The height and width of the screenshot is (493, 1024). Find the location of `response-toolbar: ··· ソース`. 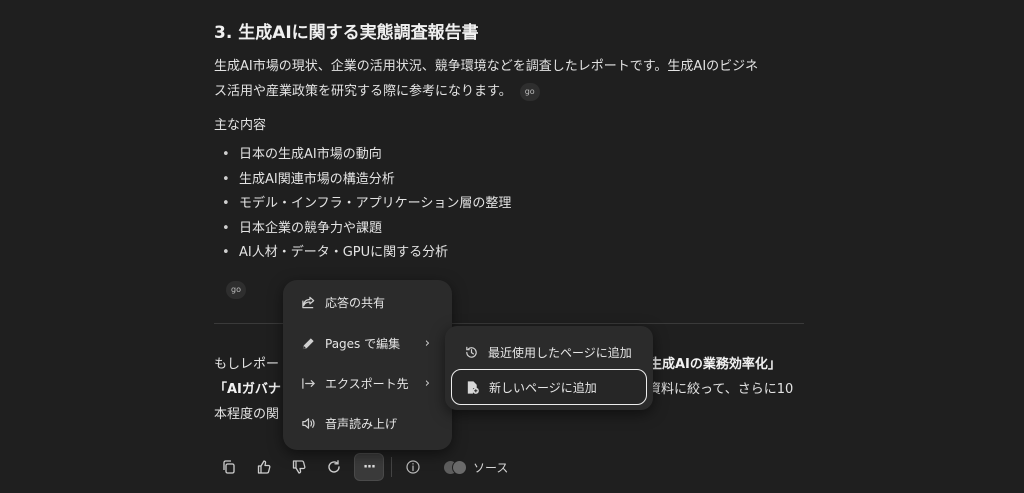

response-toolbar: ··· ソース is located at coordinates (361, 467).